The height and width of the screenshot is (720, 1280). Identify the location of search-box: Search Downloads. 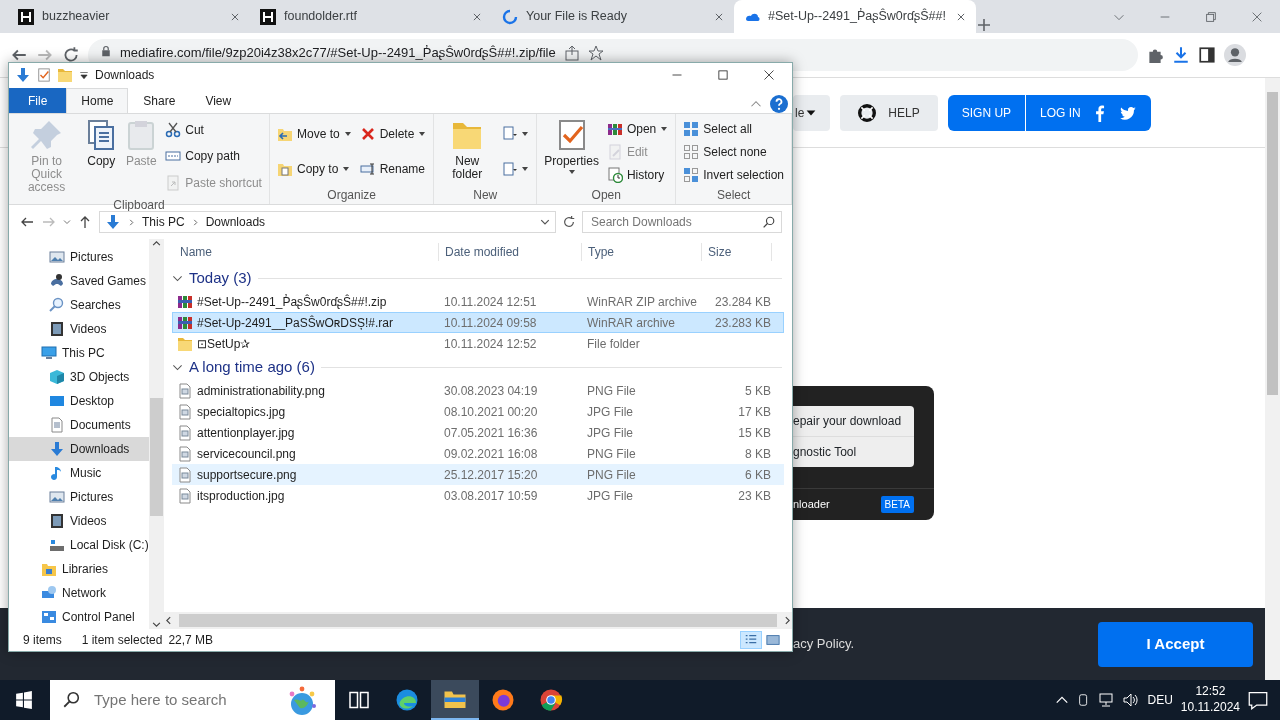
(682, 222).